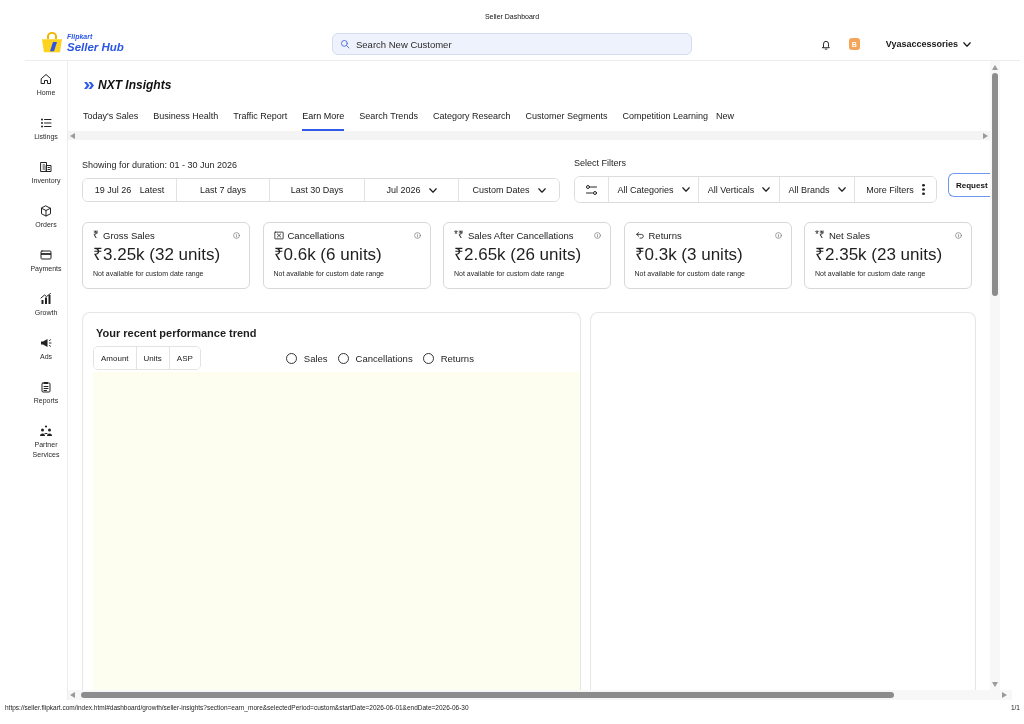 The height and width of the screenshot is (724, 1024). What do you see at coordinates (46, 431) in the screenshot?
I see `people-group-icon` at bounding box center [46, 431].